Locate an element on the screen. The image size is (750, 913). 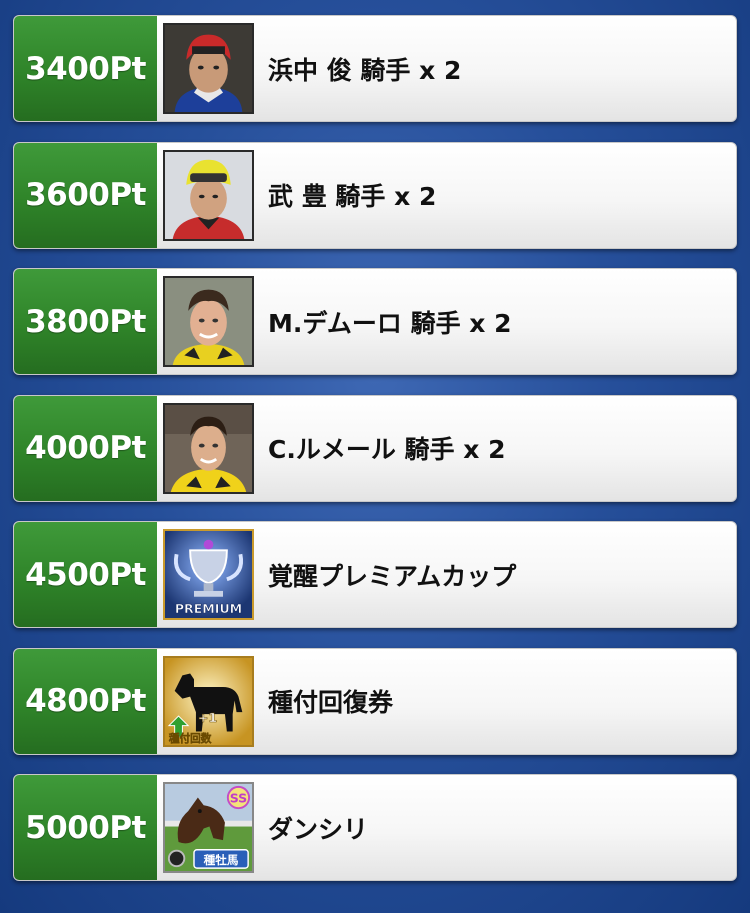
rank-badge: SS is located at coordinates (239, 797).